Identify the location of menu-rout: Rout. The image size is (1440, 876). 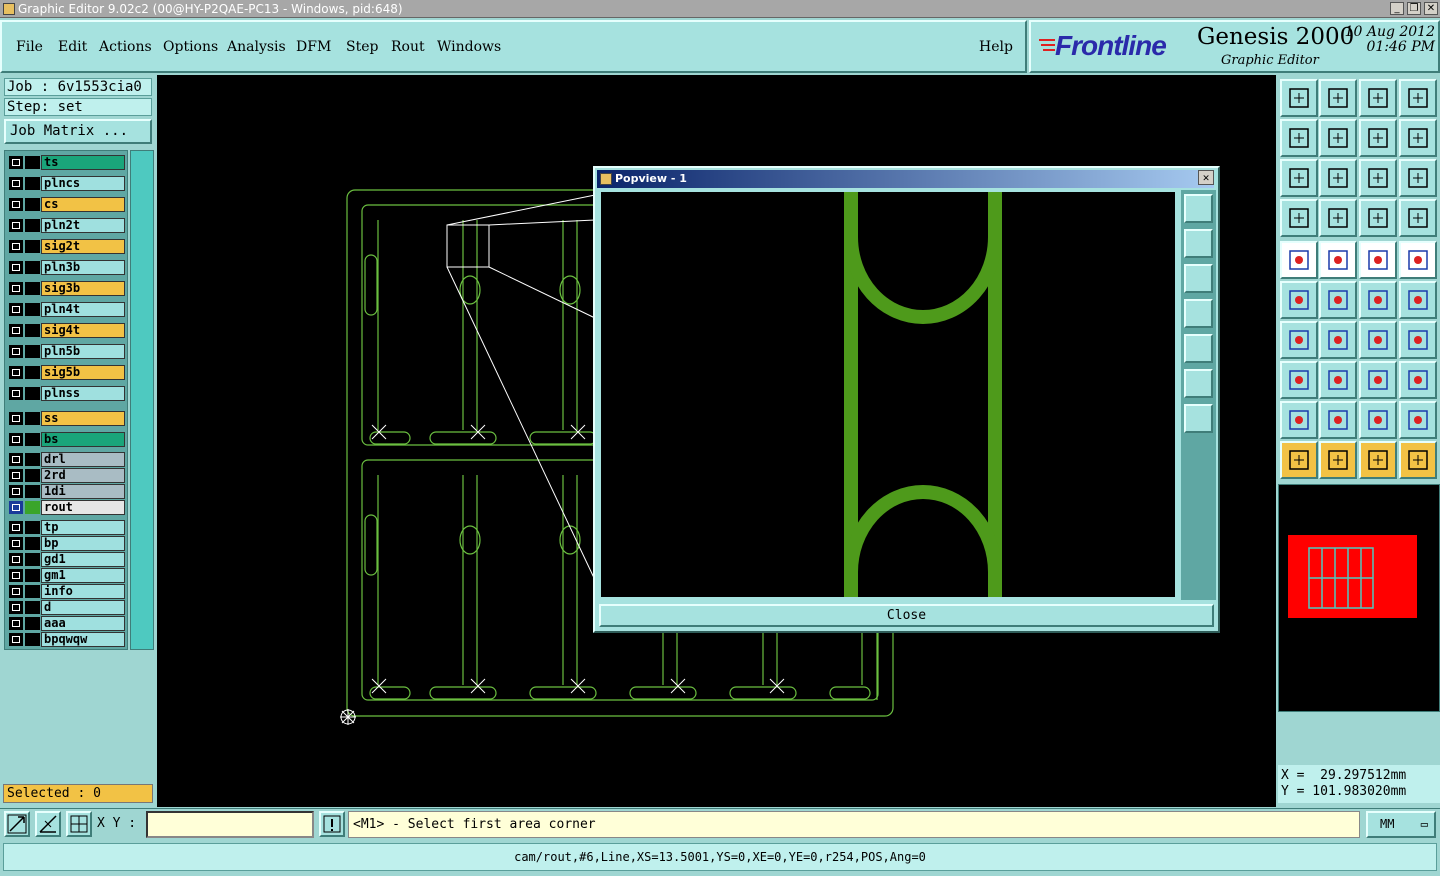
(408, 47).